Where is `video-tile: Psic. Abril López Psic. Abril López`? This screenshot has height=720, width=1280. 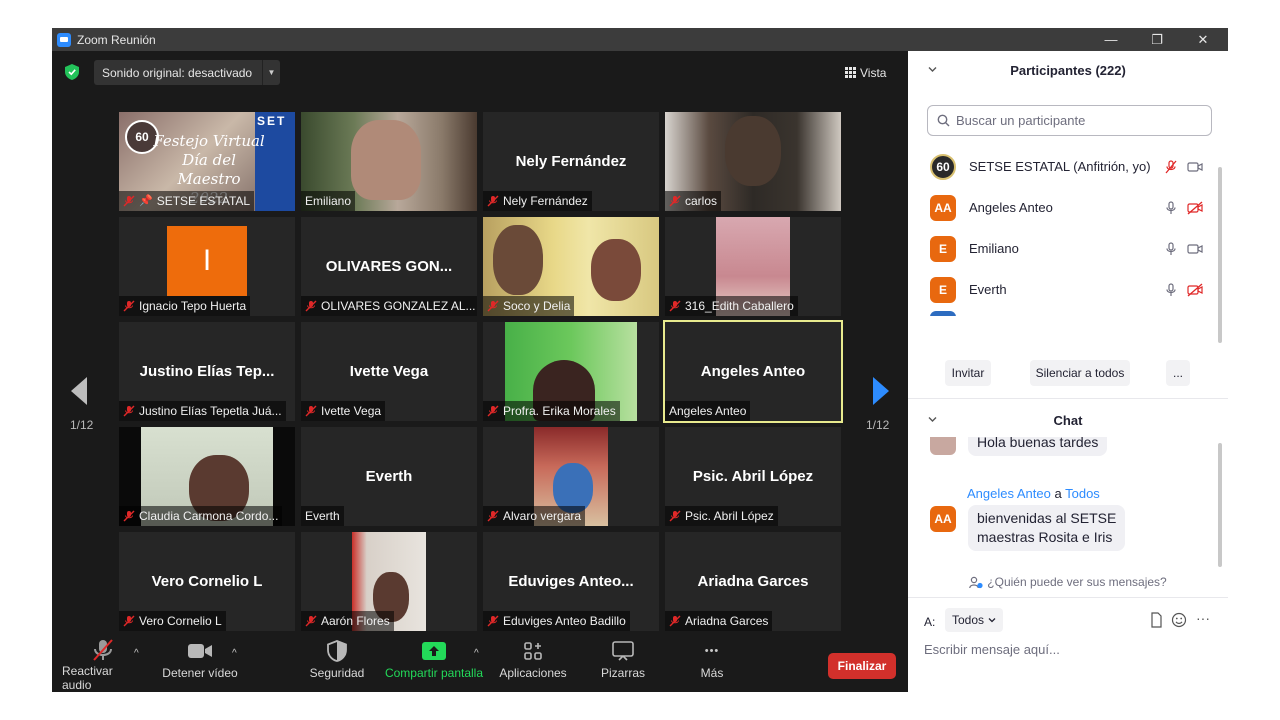
video-tile: Psic. Abril López Psic. Abril López is located at coordinates (753, 476).